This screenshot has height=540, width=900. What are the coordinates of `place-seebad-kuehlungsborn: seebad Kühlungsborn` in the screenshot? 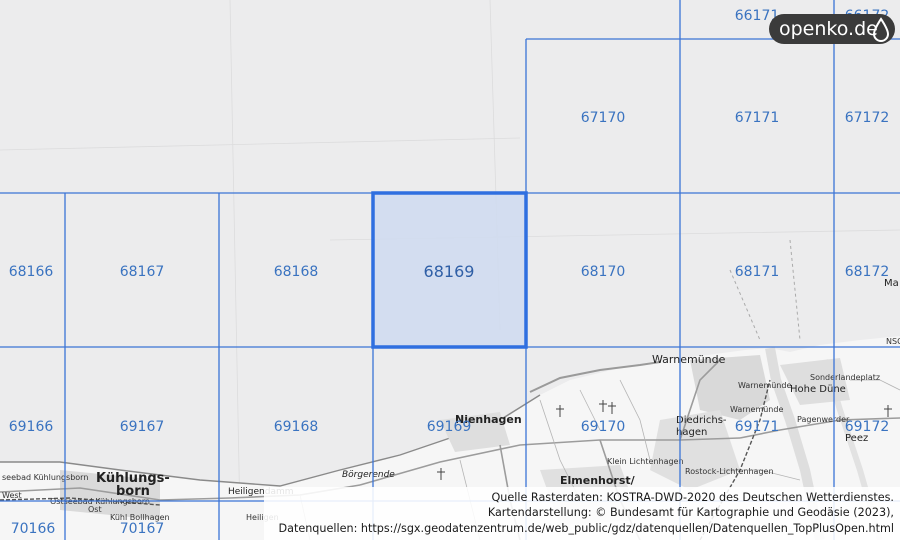 It's located at (45, 477).